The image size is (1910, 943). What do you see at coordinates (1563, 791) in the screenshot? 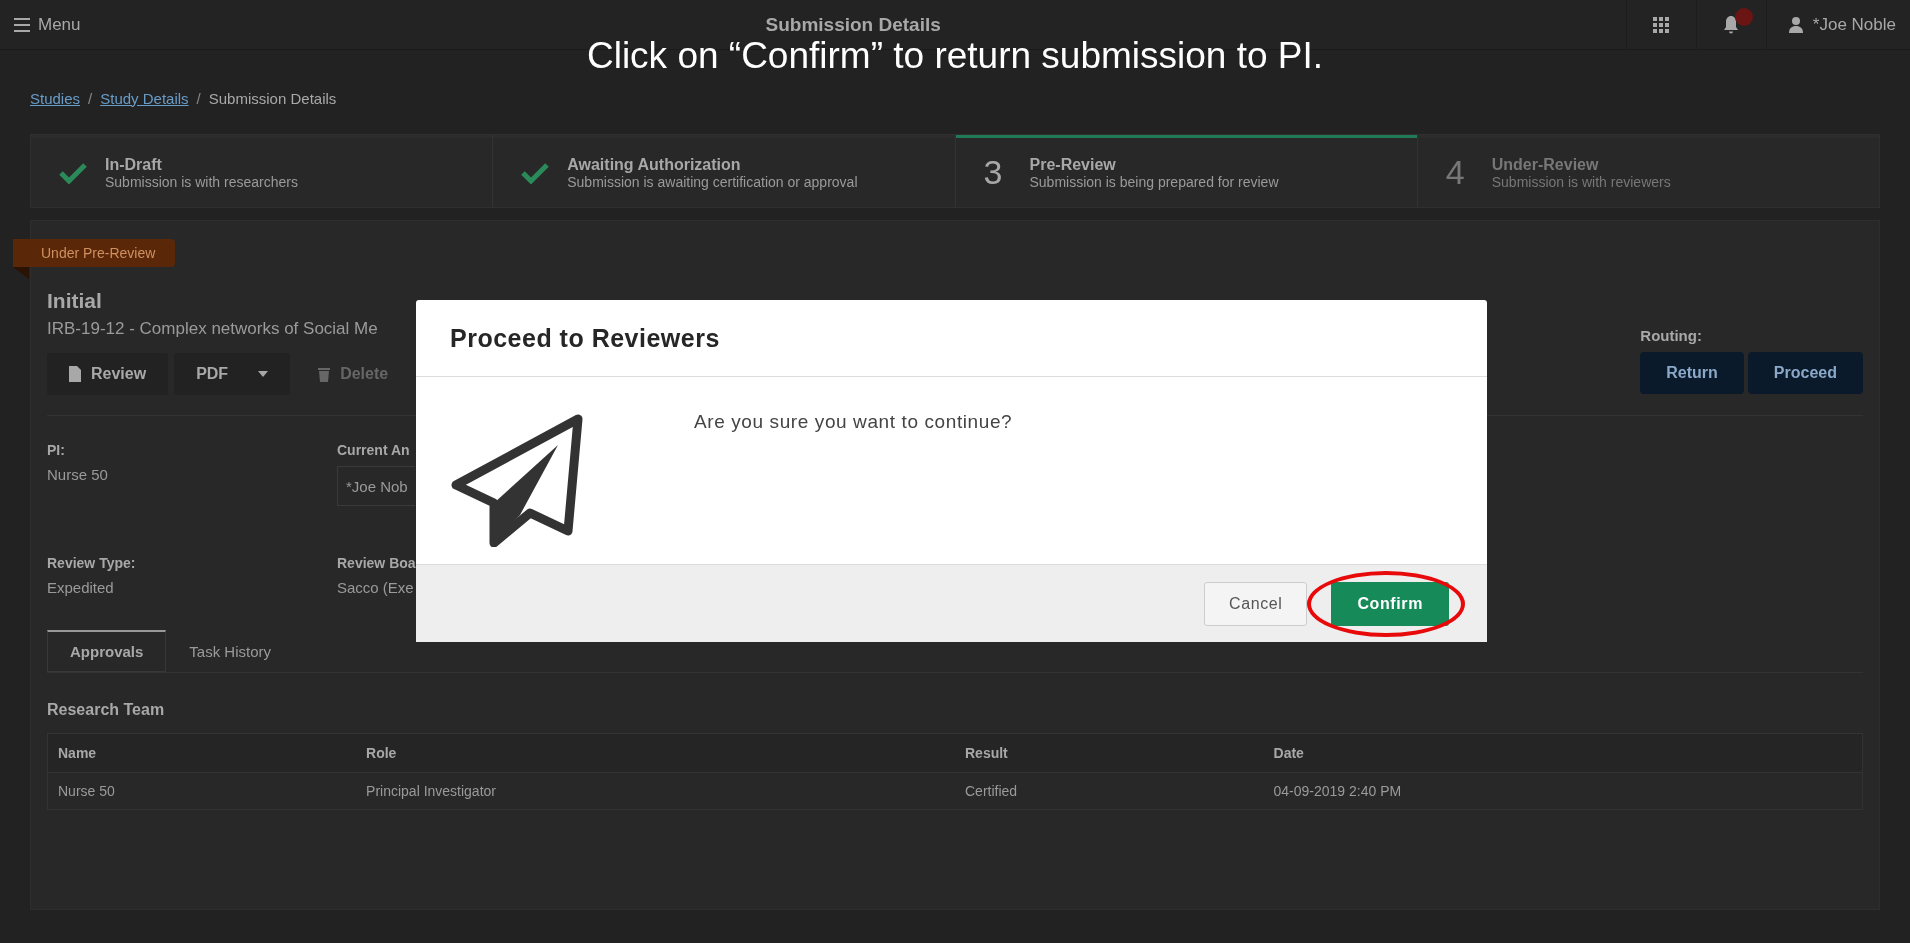
I see `table-cell: 04-09-2019 2:40 PM` at bounding box center [1563, 791].